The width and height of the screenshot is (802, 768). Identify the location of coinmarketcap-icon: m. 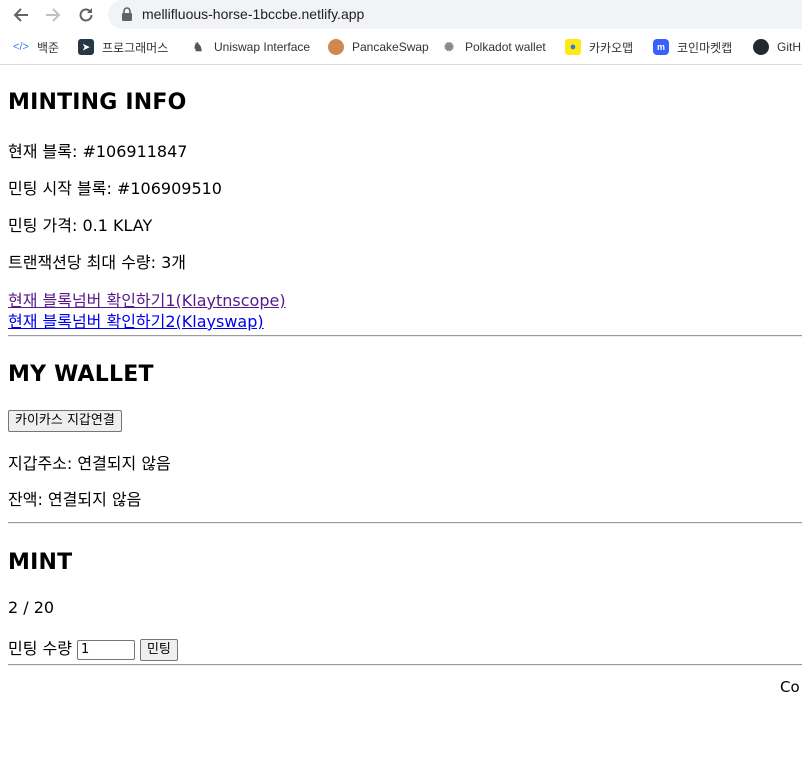
(661, 47).